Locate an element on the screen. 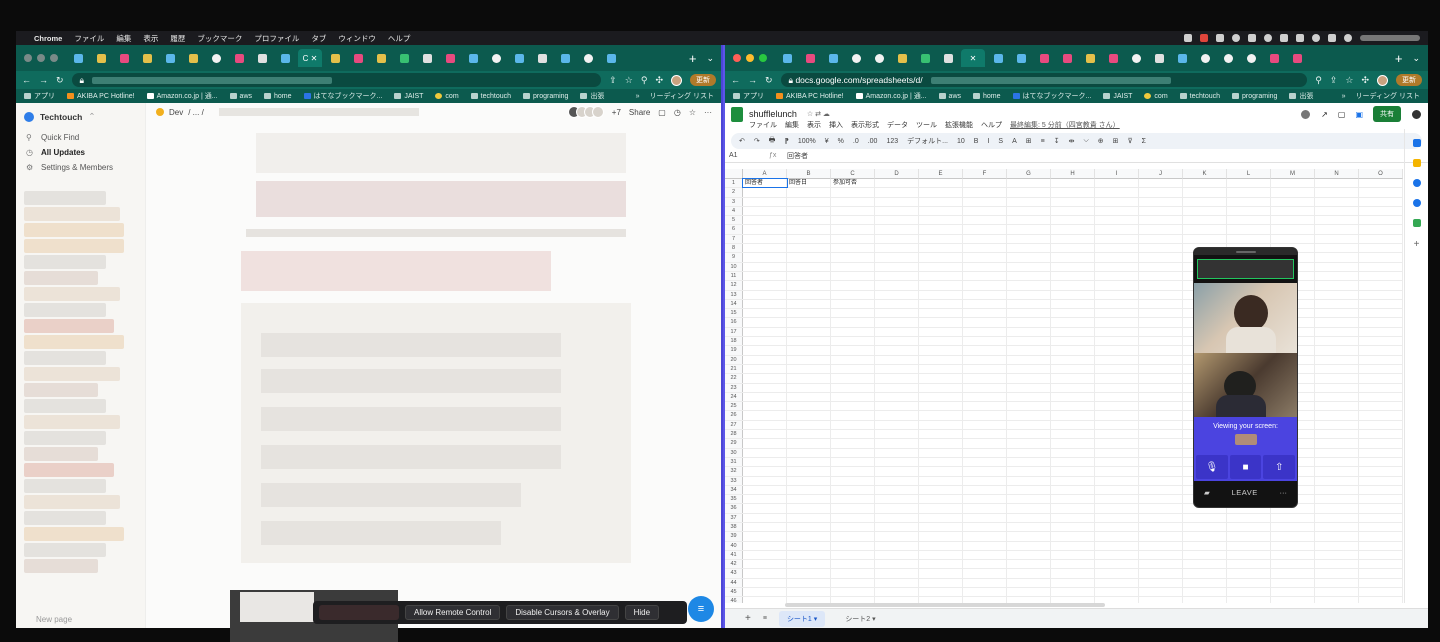 Image resolution: width=1440 pixels, height=642 pixels. row-header: 30 is located at coordinates (734, 452).